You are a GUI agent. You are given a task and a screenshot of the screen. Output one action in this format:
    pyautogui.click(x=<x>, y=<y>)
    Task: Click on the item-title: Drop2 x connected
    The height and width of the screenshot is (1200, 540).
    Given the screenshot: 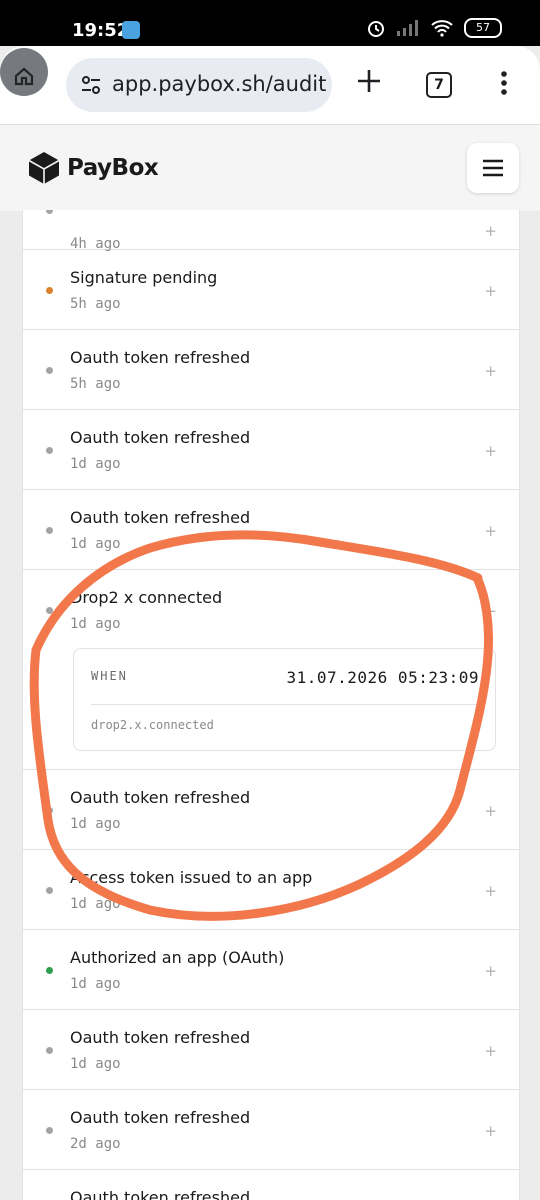 What is the action you would take?
    pyautogui.click(x=146, y=597)
    